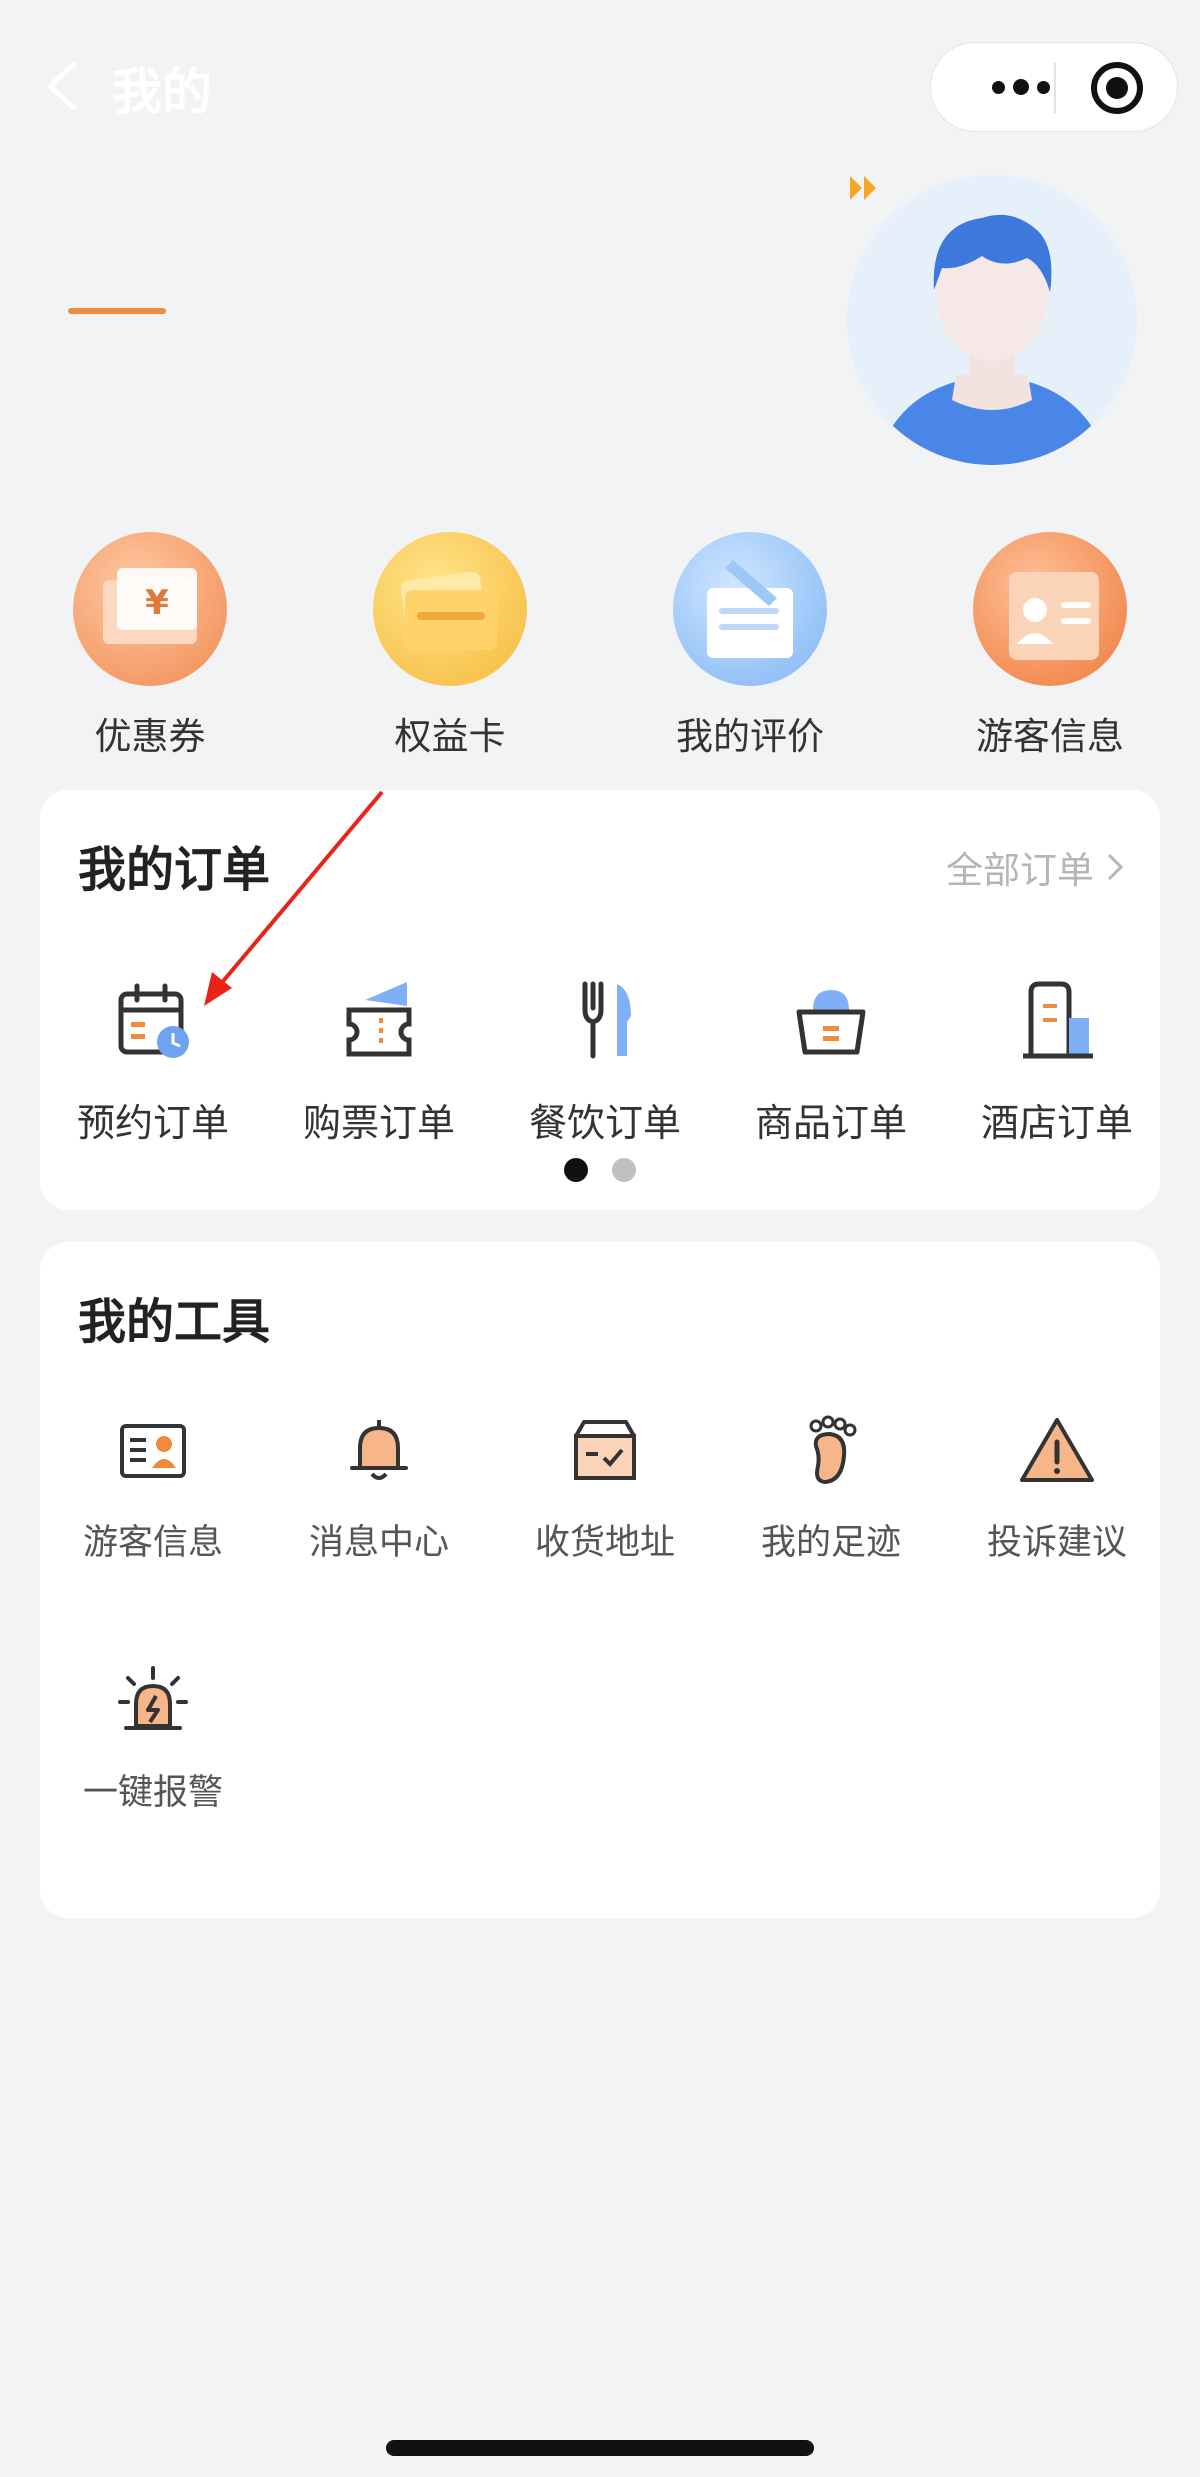 The width and height of the screenshot is (1200, 2477). Describe the element at coordinates (174, 1322) in the screenshot. I see `my-tools-title: 我的工具` at that location.